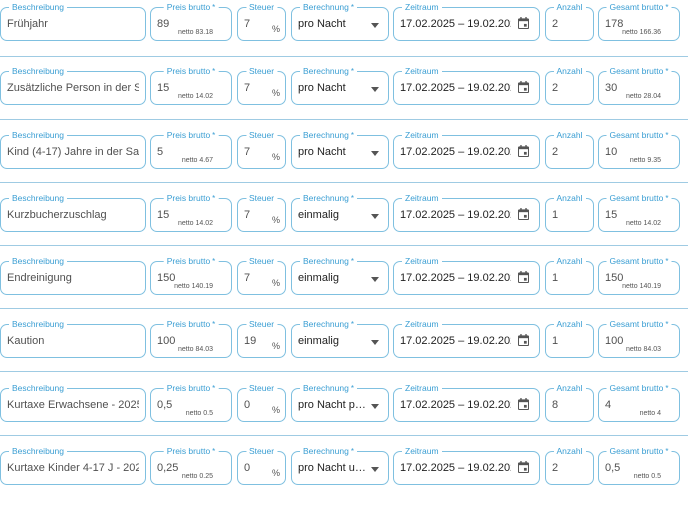 This screenshot has height=508, width=688. I want to click on total-gross-field: Gesamt brutto * 4 netto 4, so click(639, 402).